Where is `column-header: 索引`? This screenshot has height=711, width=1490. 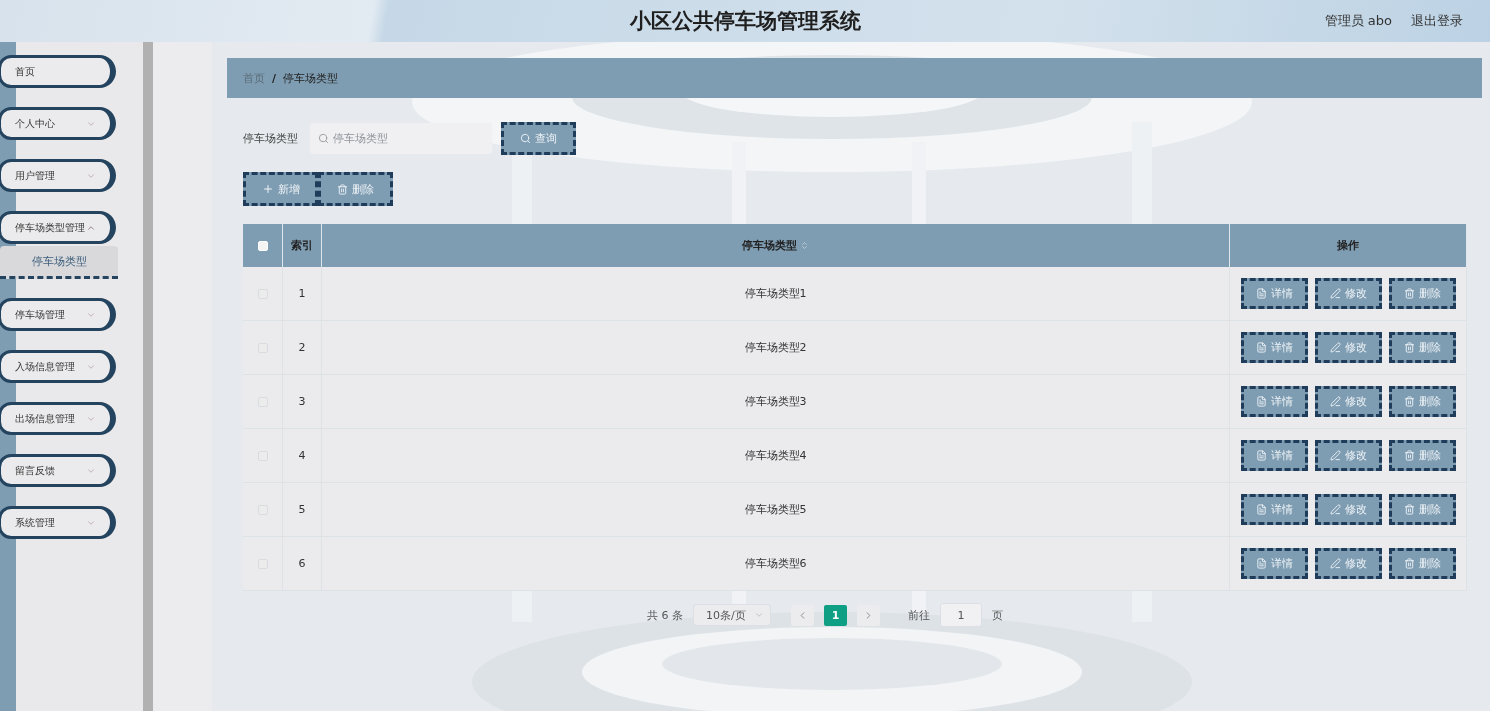 column-header: 索引 is located at coordinates (302, 245).